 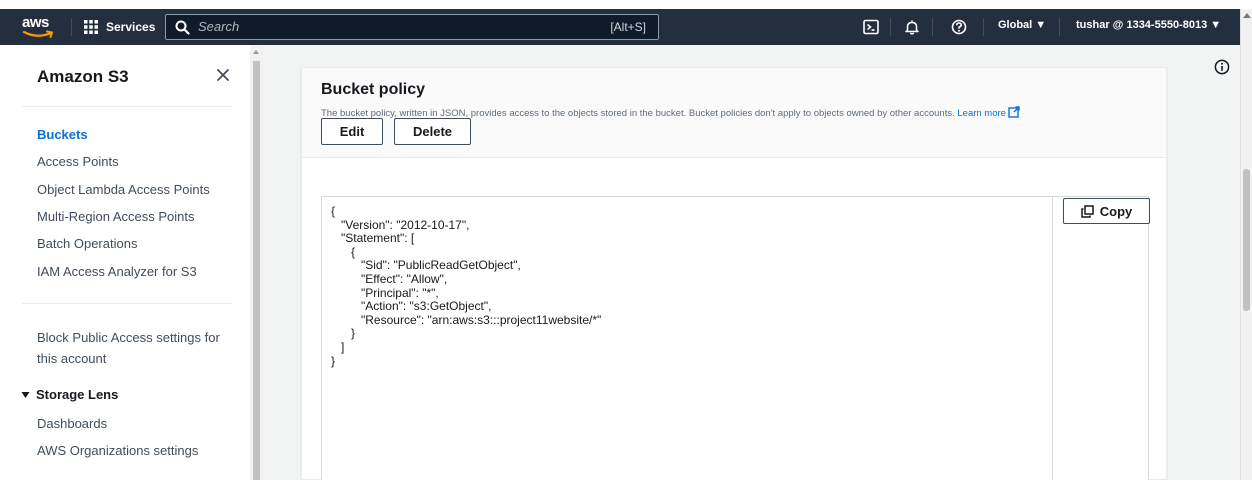 What do you see at coordinates (411, 306) in the screenshot?
I see `code-line: "Action": "s3:GetObject",` at bounding box center [411, 306].